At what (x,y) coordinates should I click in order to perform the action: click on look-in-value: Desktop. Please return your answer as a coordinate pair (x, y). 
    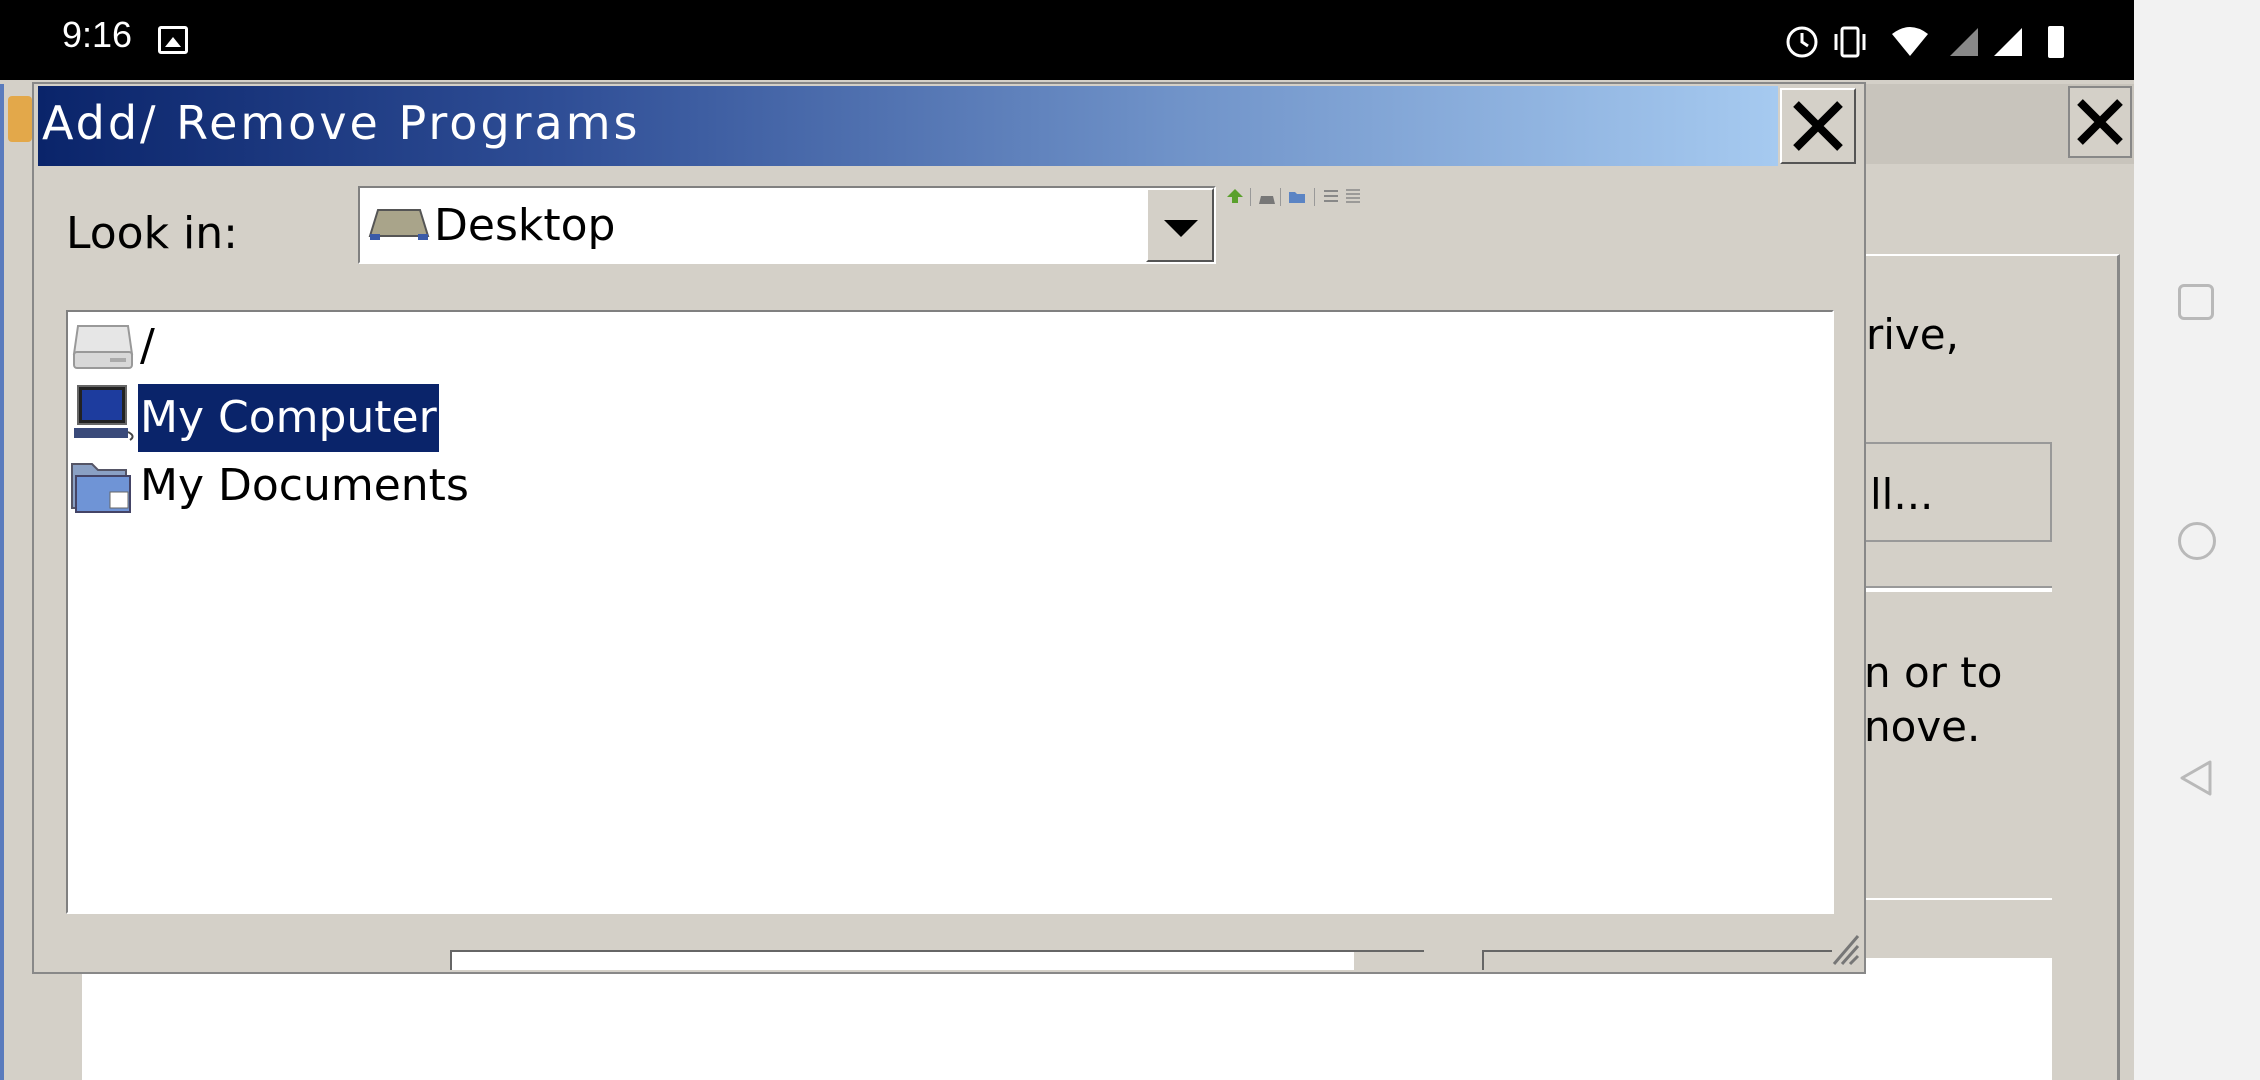
    Looking at the image, I should click on (525, 225).